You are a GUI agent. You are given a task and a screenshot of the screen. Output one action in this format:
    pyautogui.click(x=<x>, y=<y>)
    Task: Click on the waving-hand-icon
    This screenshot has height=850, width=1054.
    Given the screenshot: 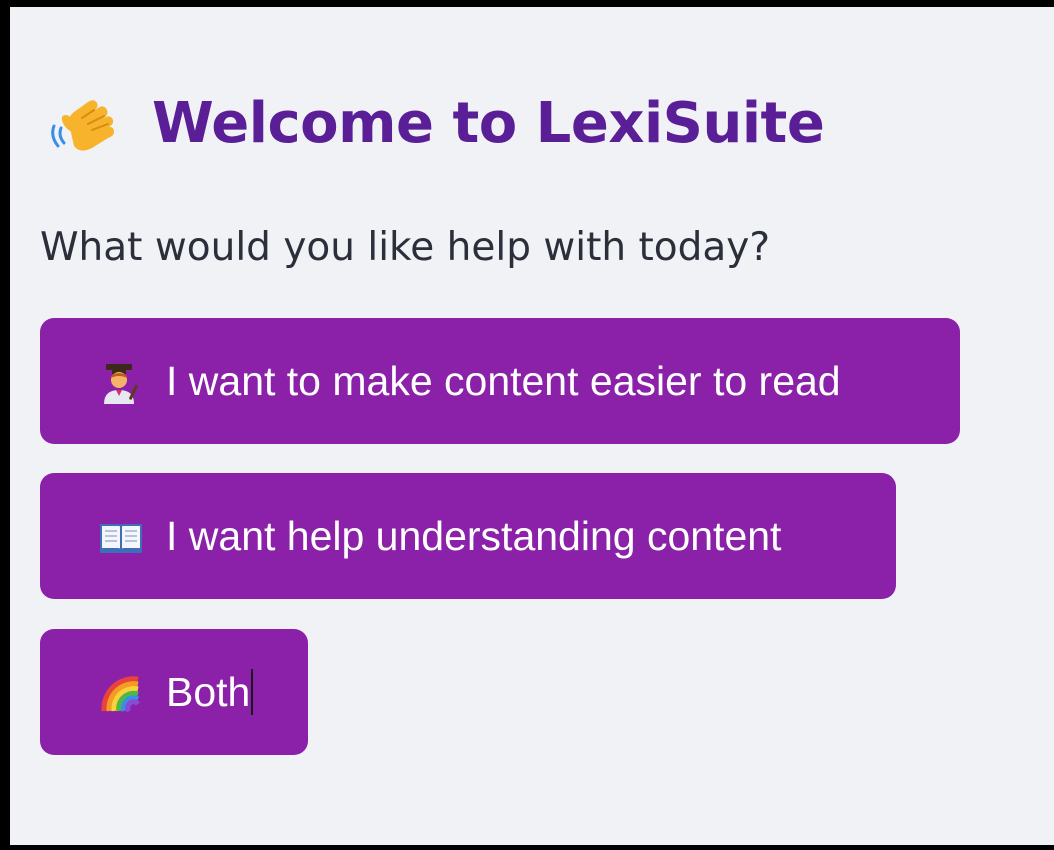 What is the action you would take?
    pyautogui.click(x=83, y=123)
    